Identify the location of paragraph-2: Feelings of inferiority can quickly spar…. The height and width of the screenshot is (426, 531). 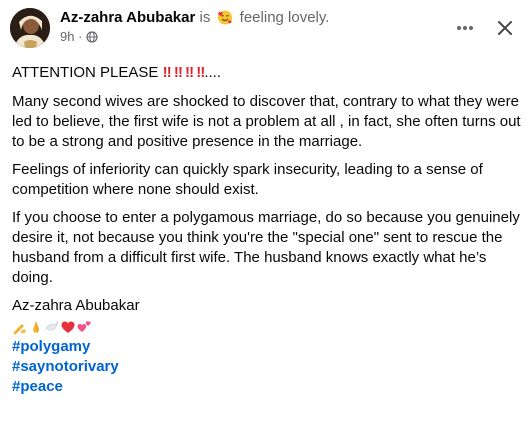
(247, 179).